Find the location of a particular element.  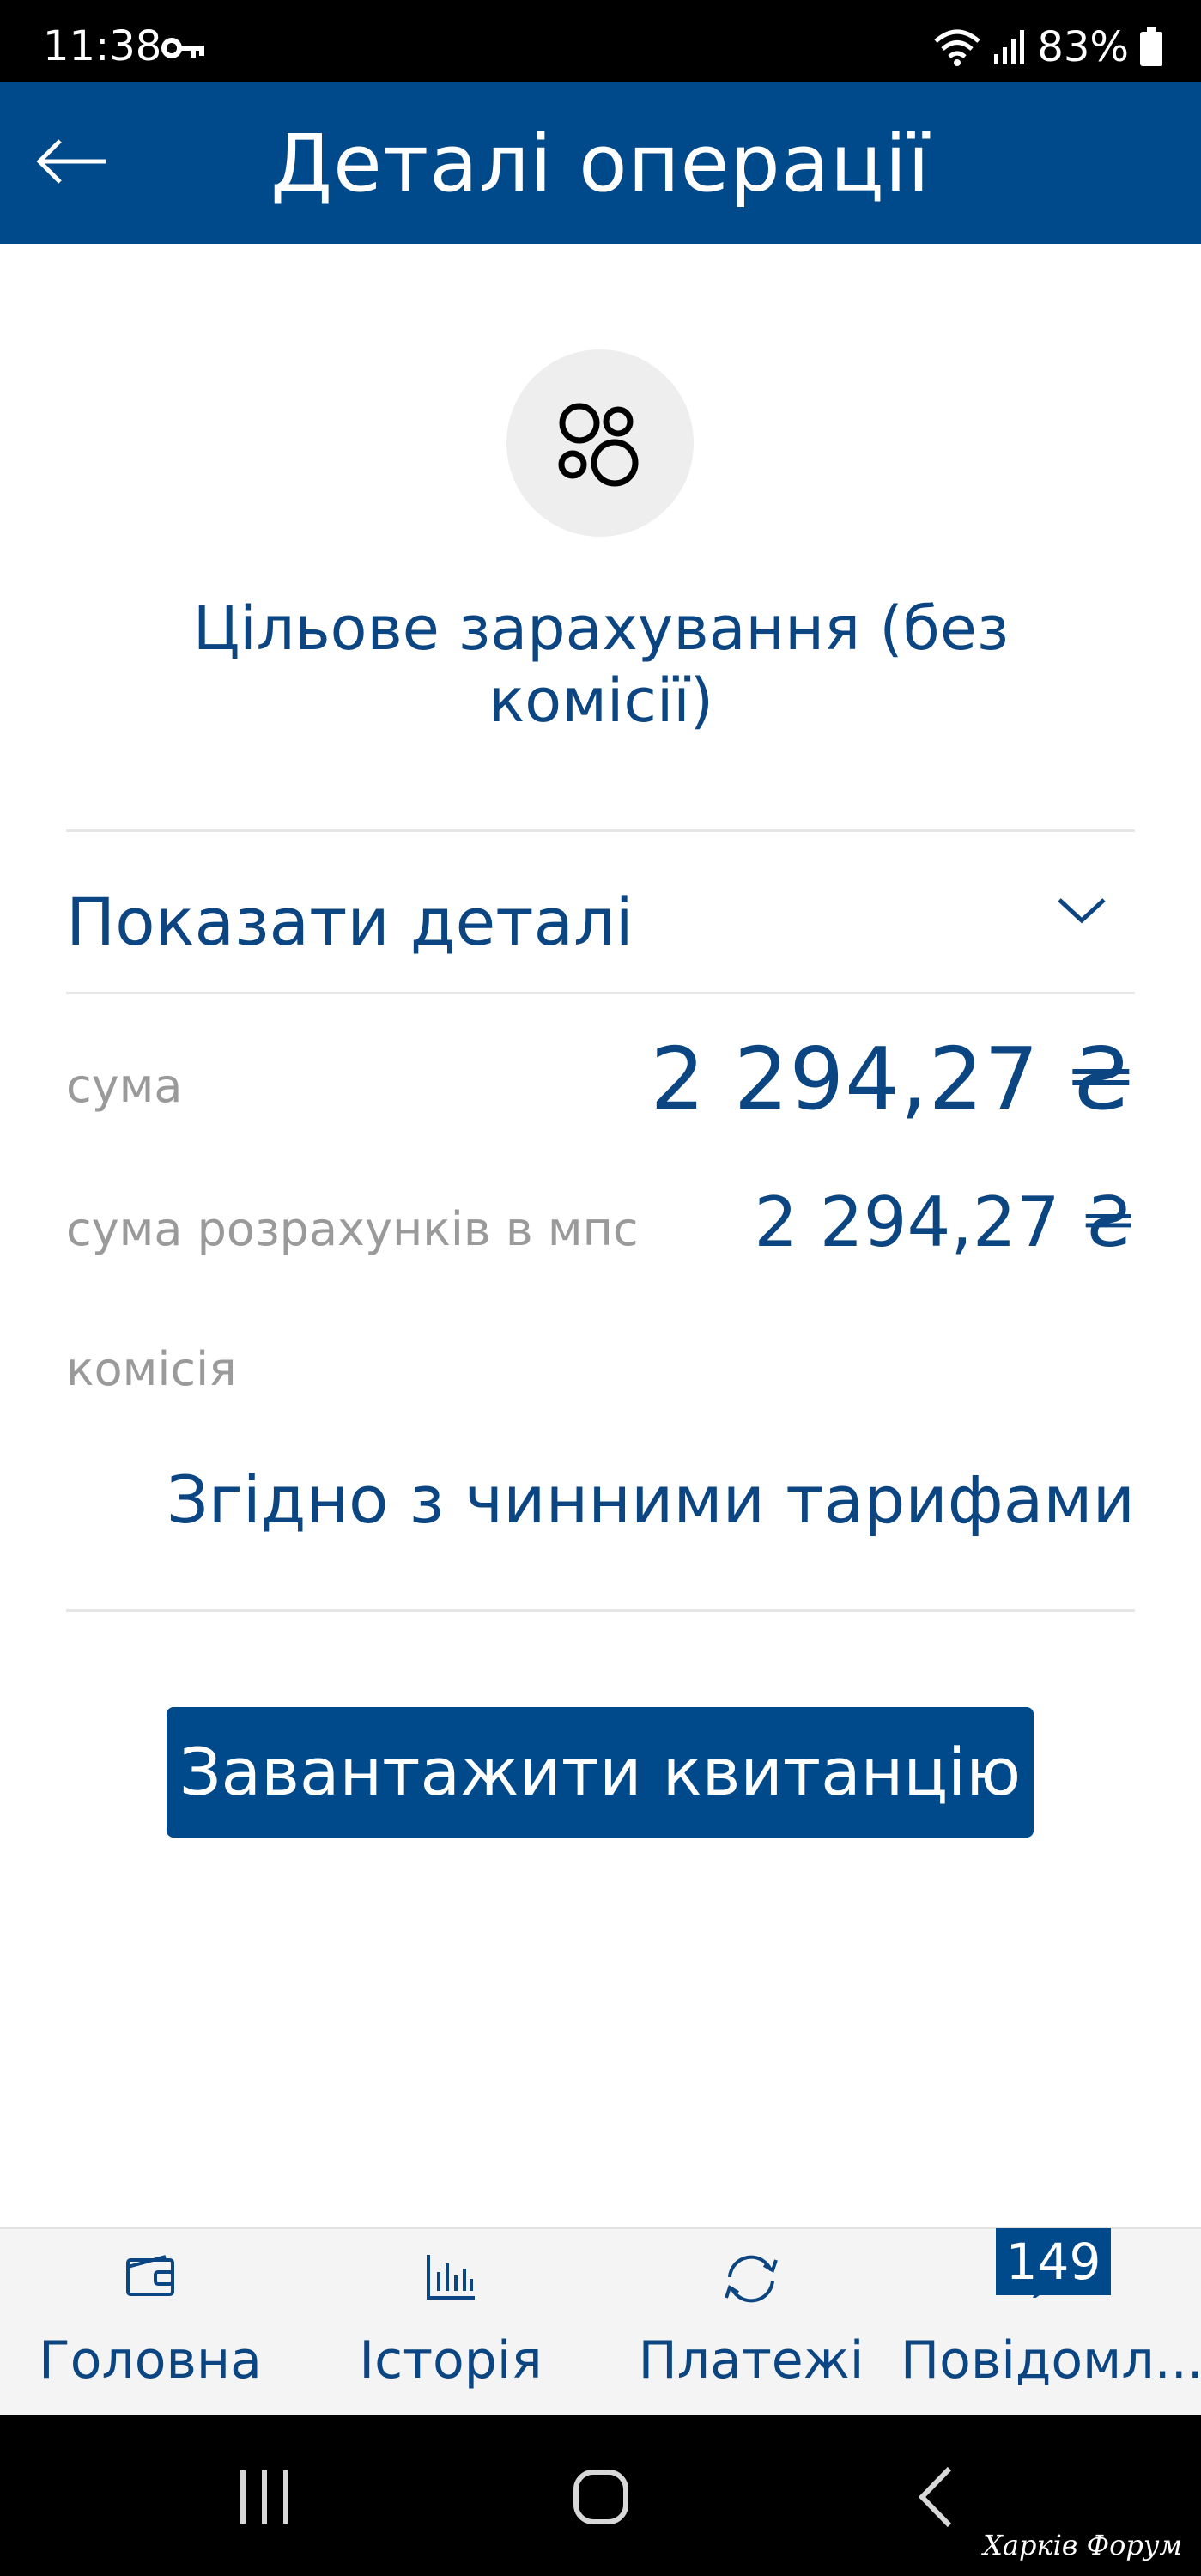

divider-top is located at coordinates (601, 830).